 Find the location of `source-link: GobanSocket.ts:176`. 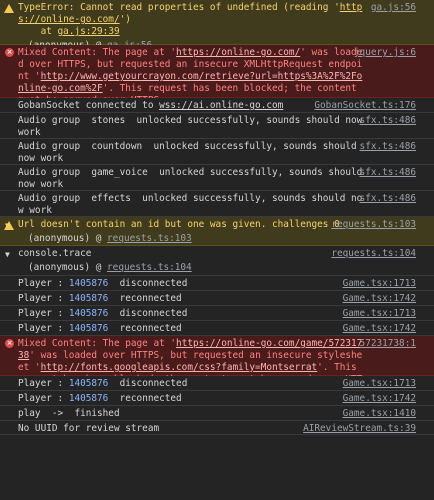

source-link: GobanSocket.ts:176 is located at coordinates (365, 106).